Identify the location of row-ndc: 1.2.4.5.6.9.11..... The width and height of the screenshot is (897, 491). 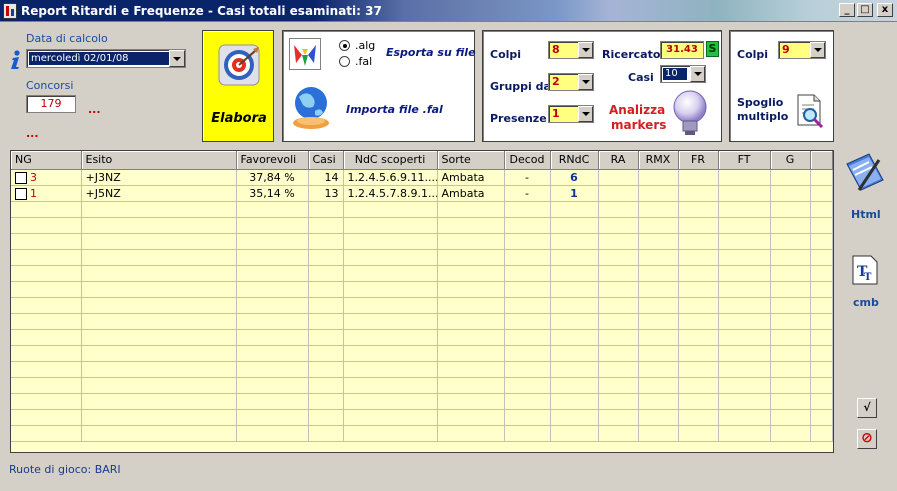
(390, 177).